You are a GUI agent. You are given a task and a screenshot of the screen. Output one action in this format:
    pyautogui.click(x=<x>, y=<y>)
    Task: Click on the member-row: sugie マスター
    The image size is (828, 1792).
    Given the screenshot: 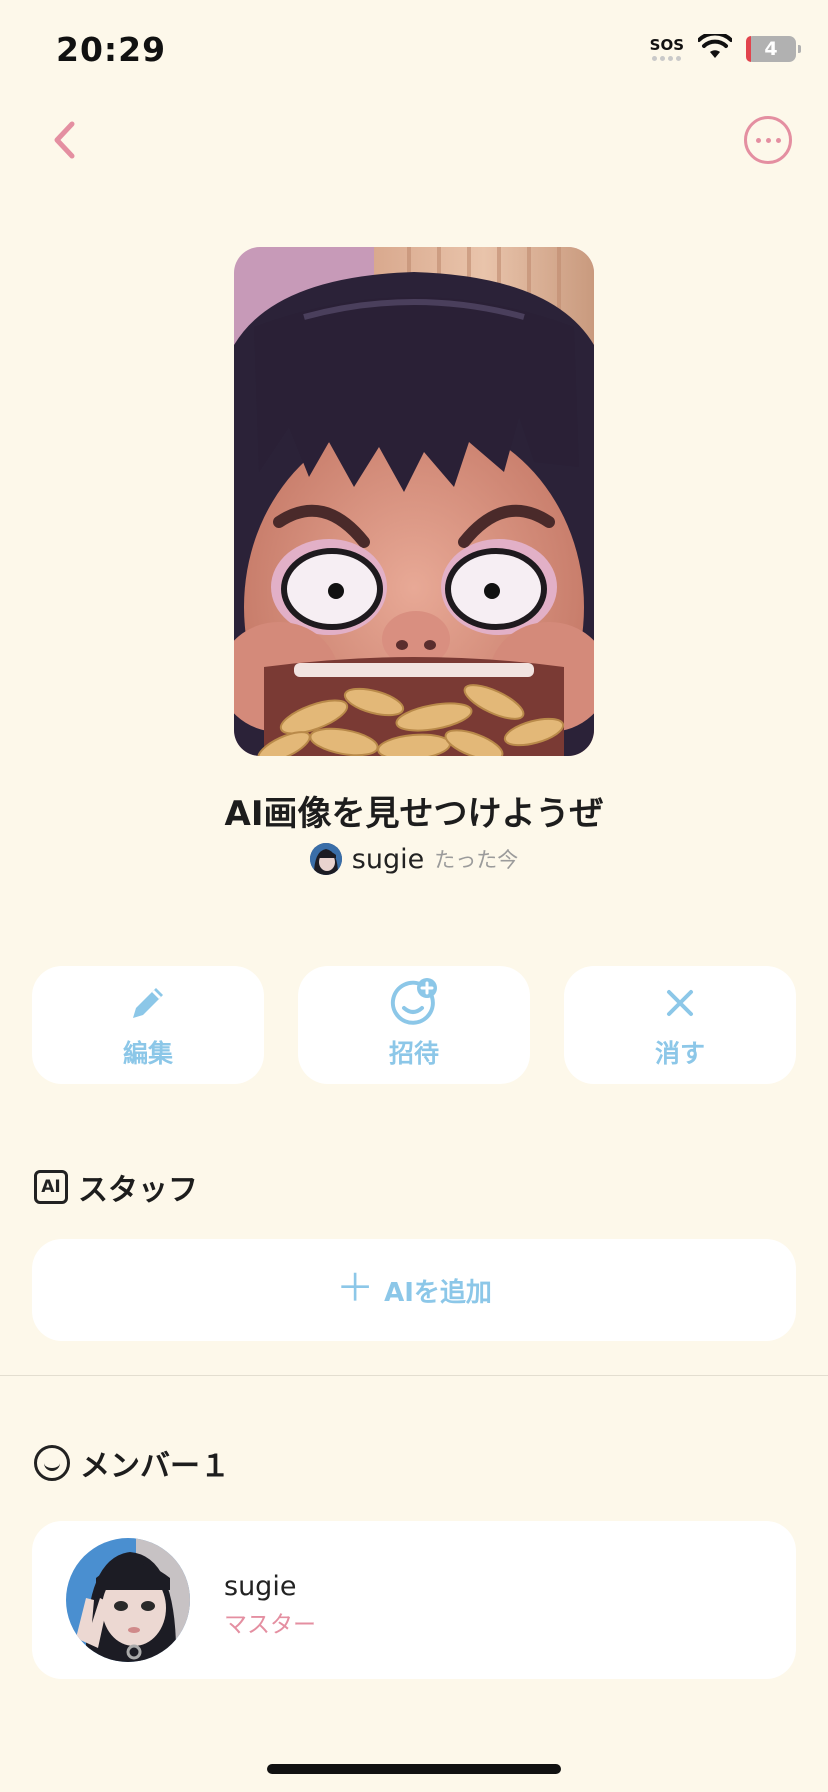 What is the action you would take?
    pyautogui.click(x=414, y=1600)
    